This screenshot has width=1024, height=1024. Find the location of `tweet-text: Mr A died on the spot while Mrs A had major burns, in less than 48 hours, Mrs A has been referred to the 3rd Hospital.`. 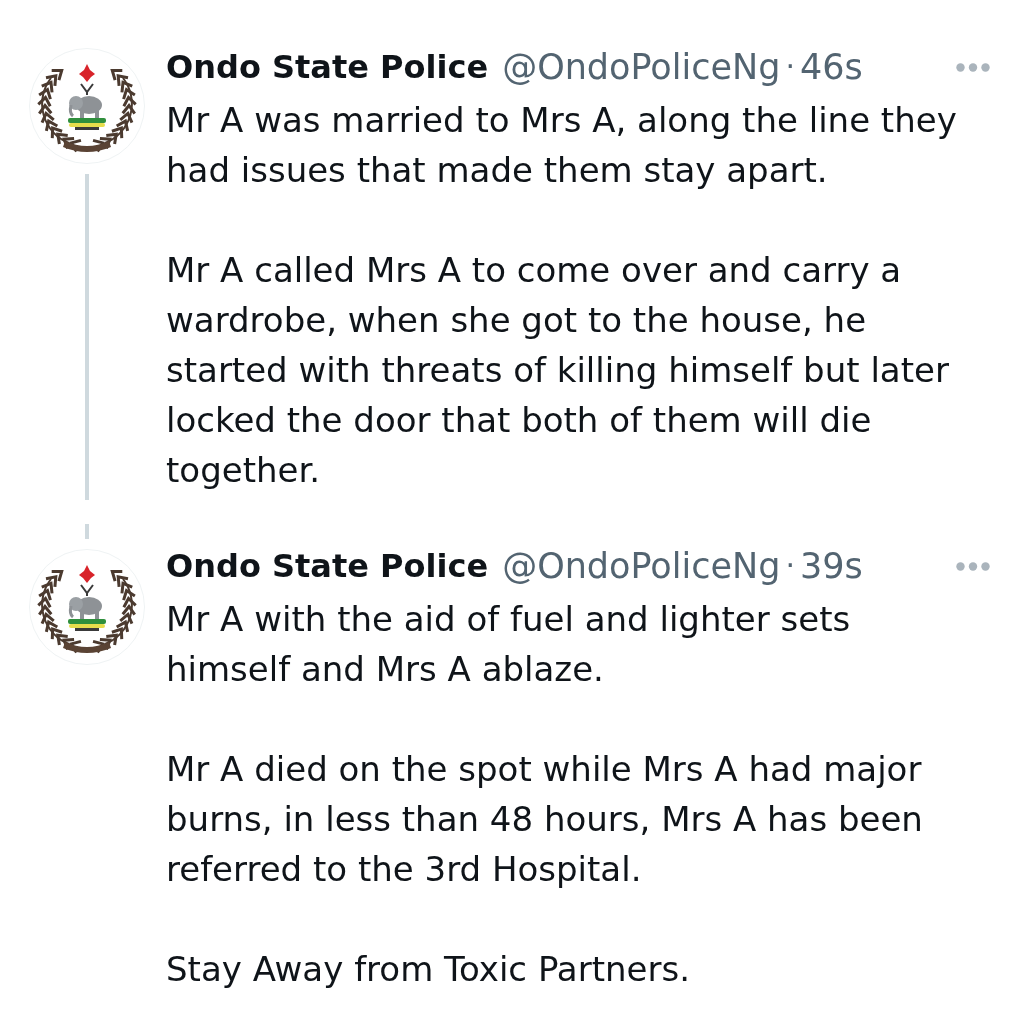

tweet-text: Mr A died on the spot while Mrs A had major burns, in less than 48 hours, Mrs A has been referred to the 3rd Hospital. is located at coordinates (545, 819).